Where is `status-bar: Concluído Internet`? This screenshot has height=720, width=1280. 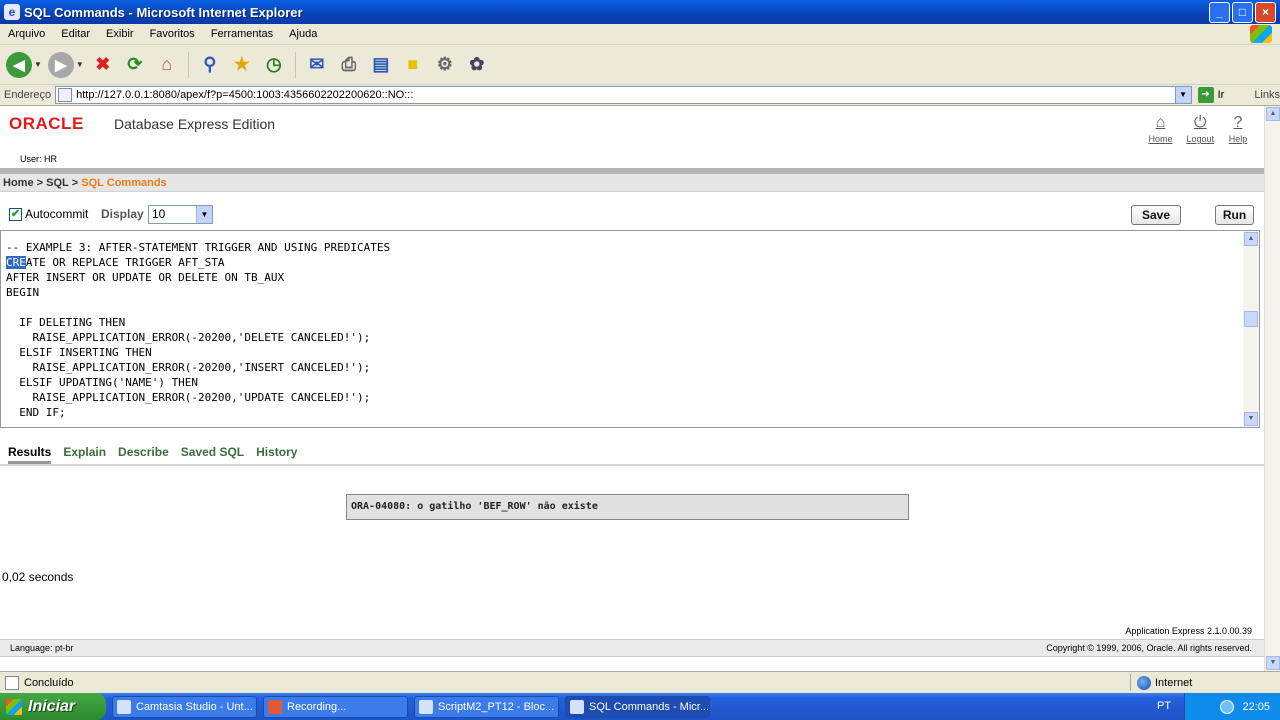 status-bar: Concluído Internet is located at coordinates (640, 682).